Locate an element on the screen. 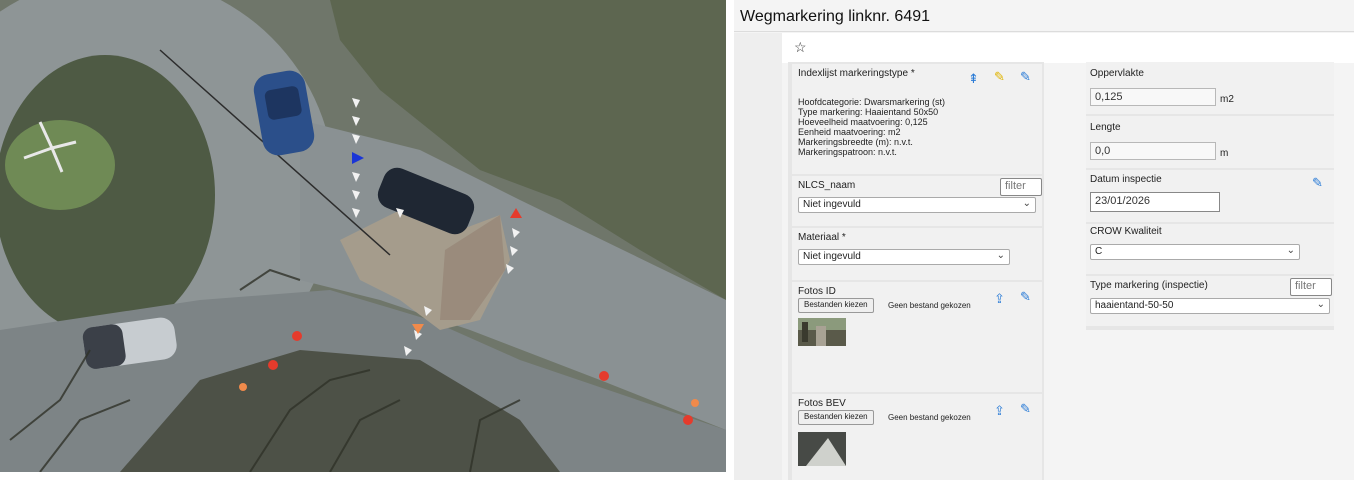 The height and width of the screenshot is (480, 1354). favorite-bar: ☆ is located at coordinates (1068, 48).